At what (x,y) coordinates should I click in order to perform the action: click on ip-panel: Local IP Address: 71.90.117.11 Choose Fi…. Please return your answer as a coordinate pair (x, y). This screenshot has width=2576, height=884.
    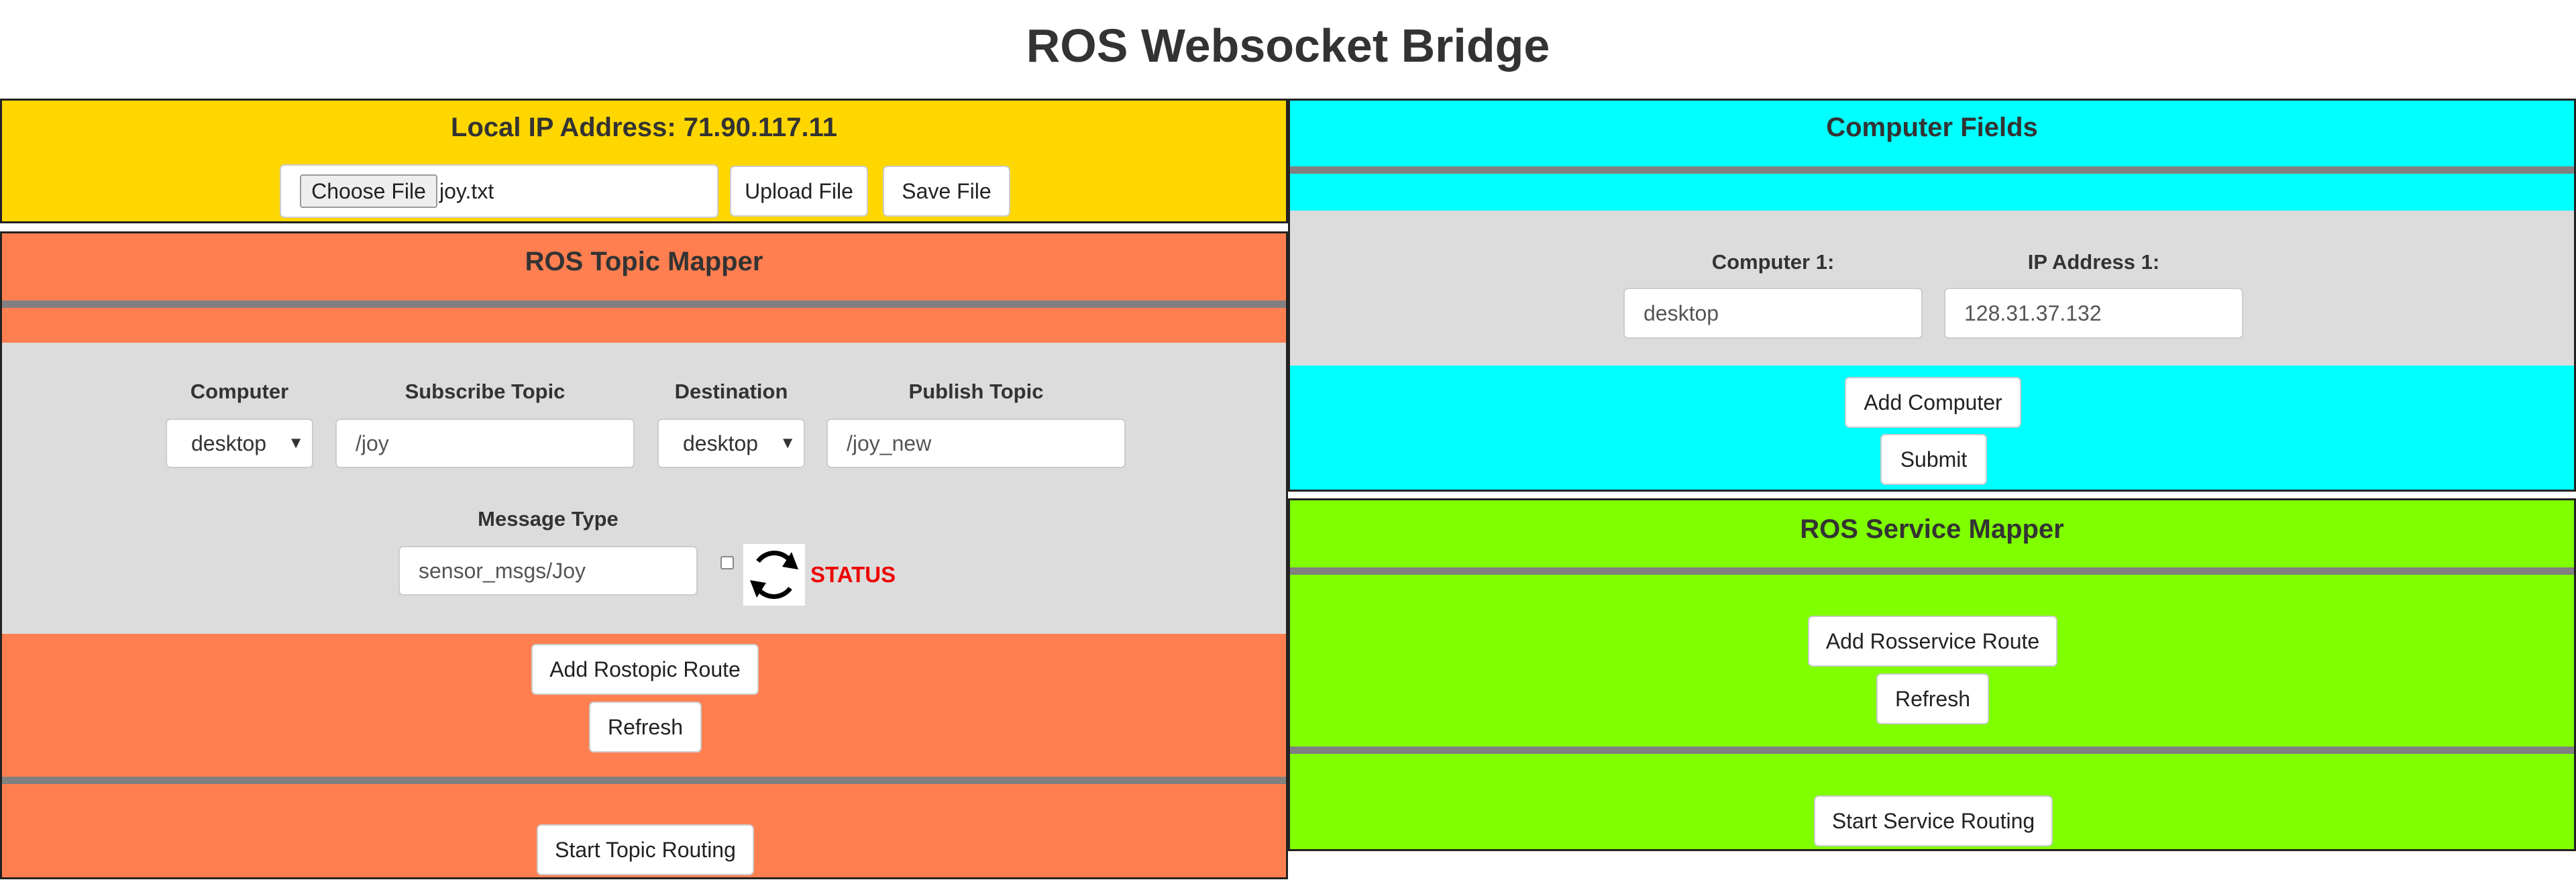
    Looking at the image, I should click on (644, 161).